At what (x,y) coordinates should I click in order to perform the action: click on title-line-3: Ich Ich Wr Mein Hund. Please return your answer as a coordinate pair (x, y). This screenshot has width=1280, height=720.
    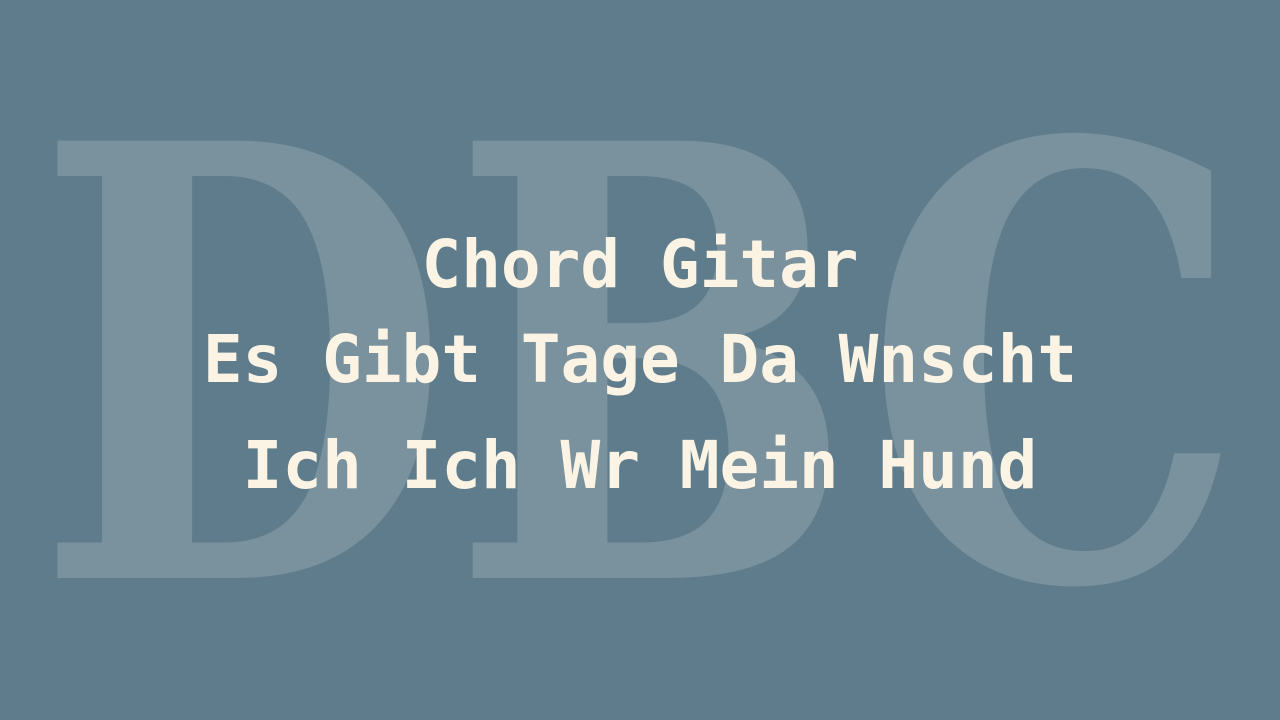
    Looking at the image, I should click on (640, 465).